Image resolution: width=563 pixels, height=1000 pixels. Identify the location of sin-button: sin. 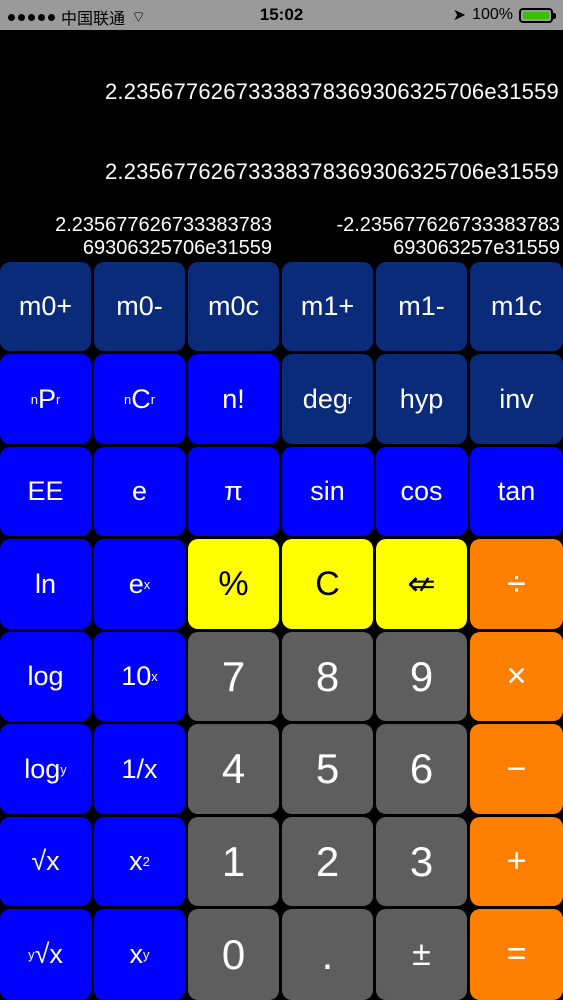
(327, 491).